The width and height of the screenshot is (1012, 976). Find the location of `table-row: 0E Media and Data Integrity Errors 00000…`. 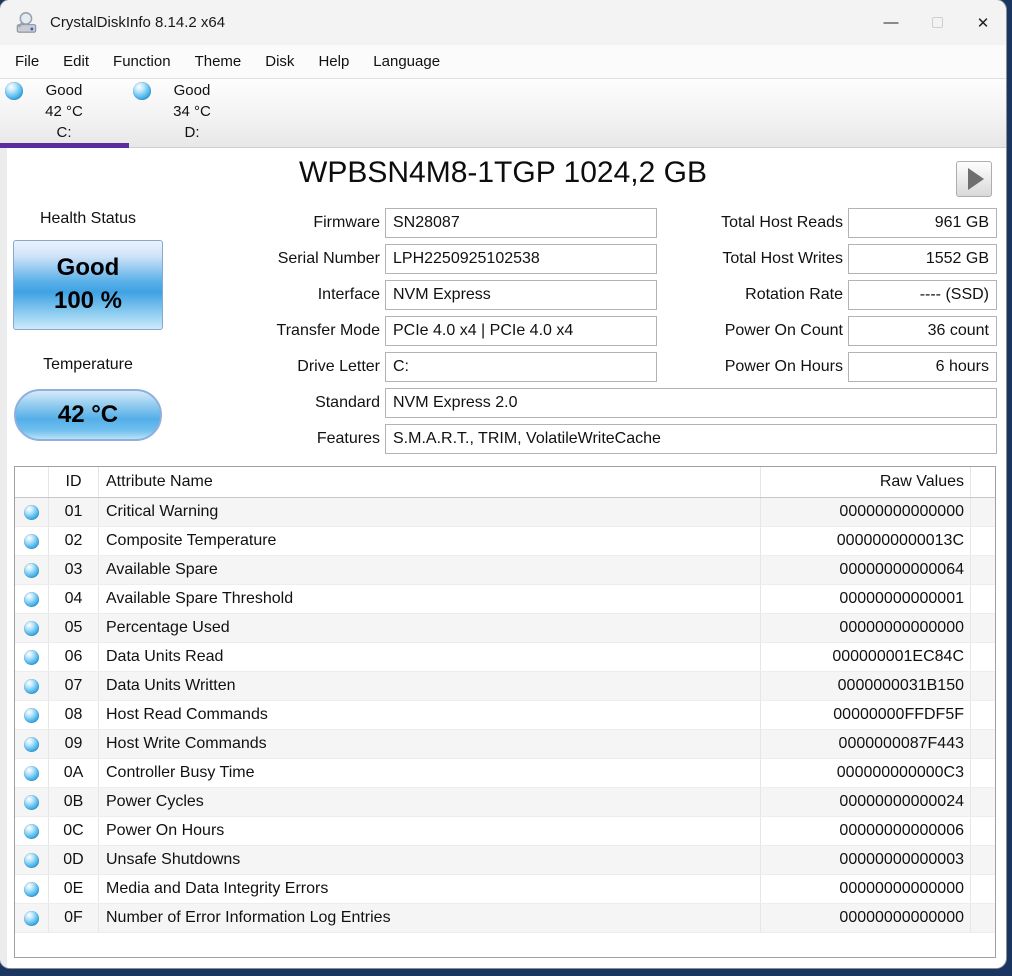

table-row: 0E Media and Data Integrity Errors 00000… is located at coordinates (505, 889).